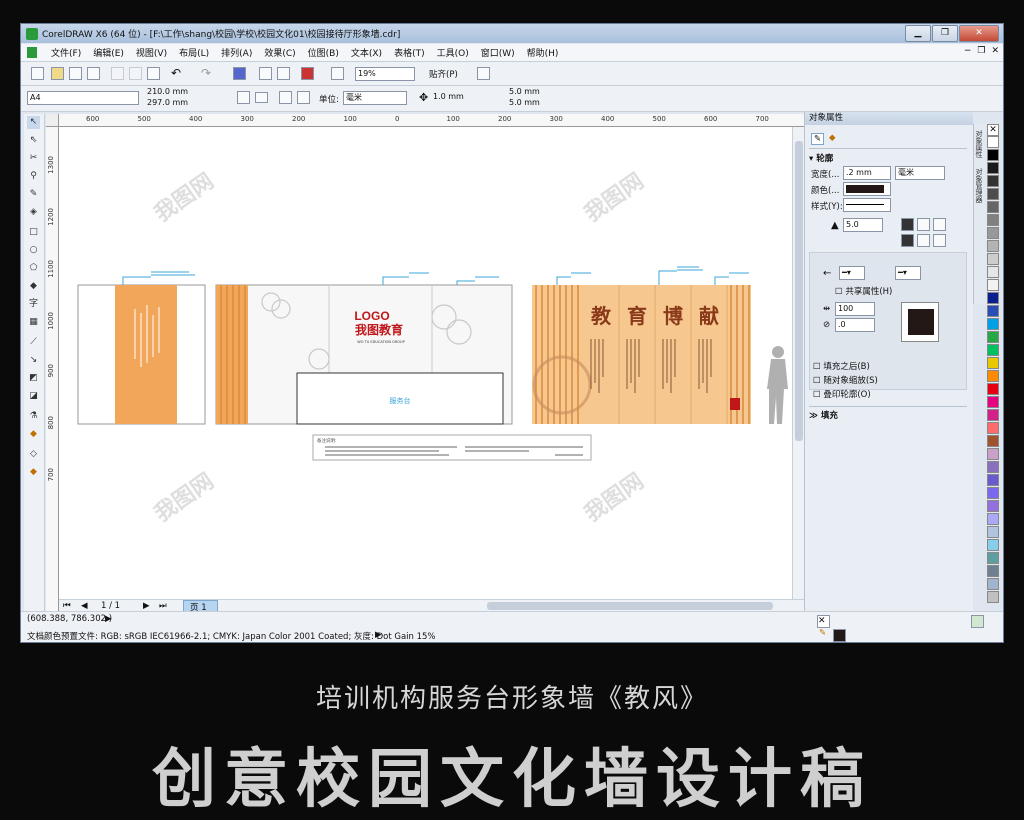 This screenshot has width=1024, height=820. What do you see at coordinates (33, 232) in the screenshot?
I see `rectangle-tool-icon: □` at bounding box center [33, 232].